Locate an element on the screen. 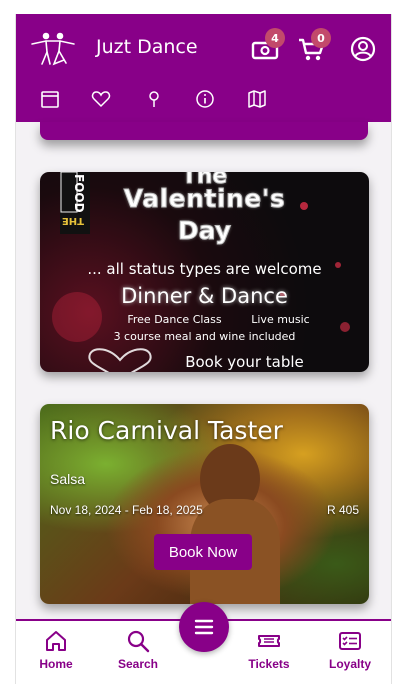  nav-tickets-label: Tickets is located at coordinates (269, 664).